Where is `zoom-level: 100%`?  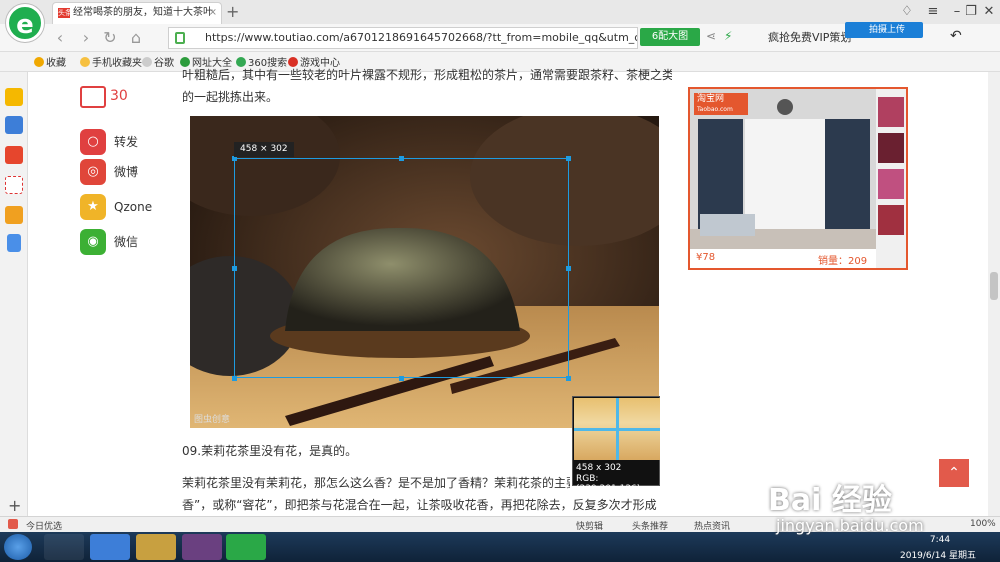 zoom-level: 100% is located at coordinates (983, 524).